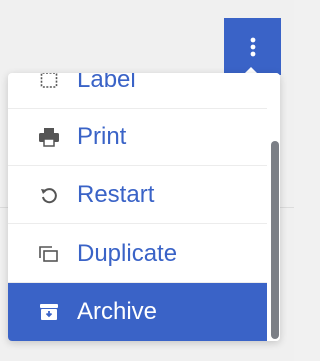 This screenshot has width=320, height=361. Describe the element at coordinates (49, 312) in the screenshot. I see `archive-icon` at that location.